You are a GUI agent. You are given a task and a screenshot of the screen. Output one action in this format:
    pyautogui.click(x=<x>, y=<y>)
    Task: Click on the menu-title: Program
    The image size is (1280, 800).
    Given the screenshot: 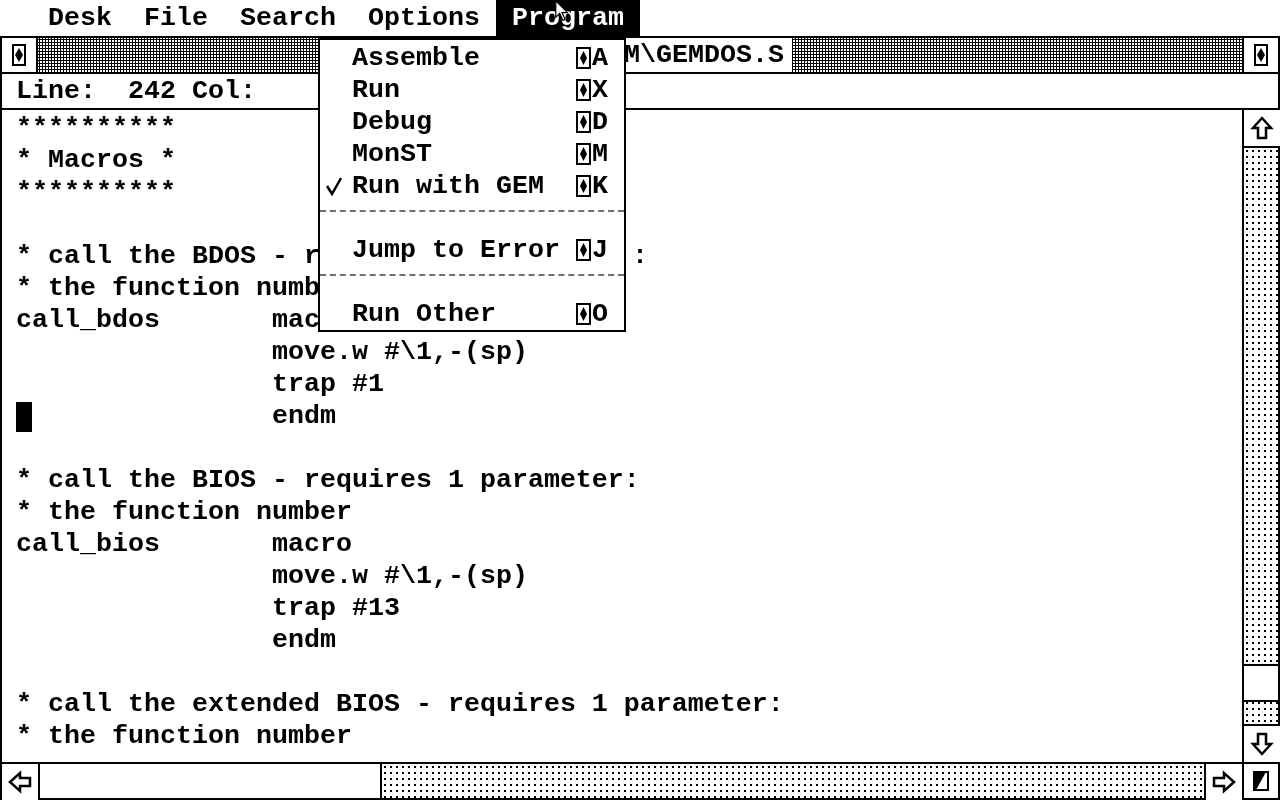 What is the action you would take?
    pyautogui.click(x=567, y=18)
    